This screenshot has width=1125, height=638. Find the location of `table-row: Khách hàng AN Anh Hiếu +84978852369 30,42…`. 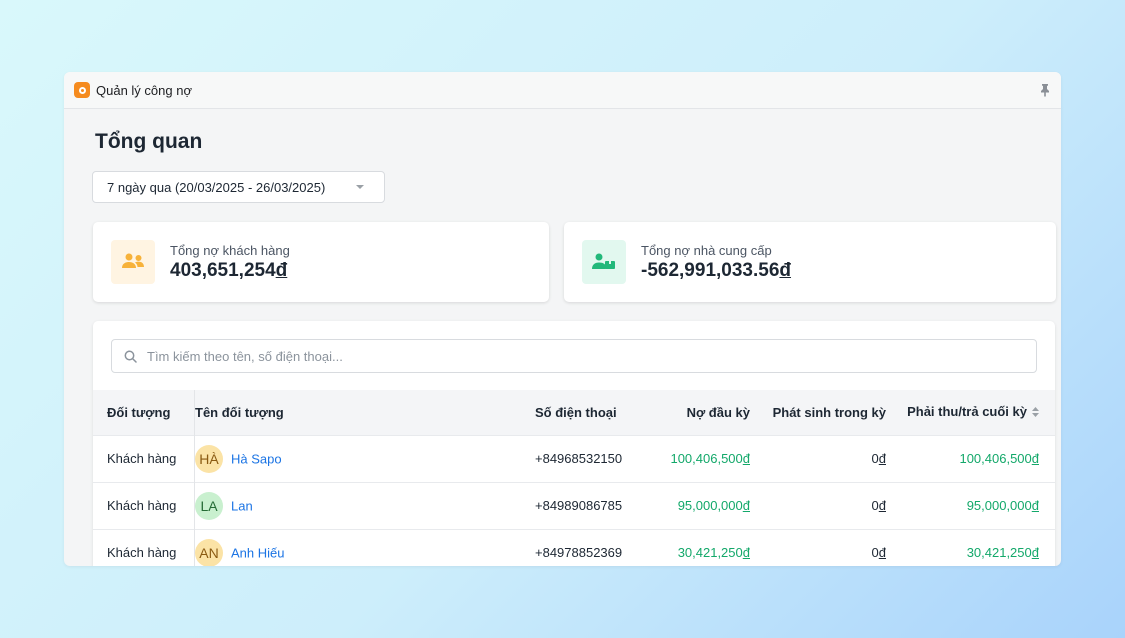

table-row: Khách hàng AN Anh Hiếu +84978852369 30,42… is located at coordinates (574, 547).